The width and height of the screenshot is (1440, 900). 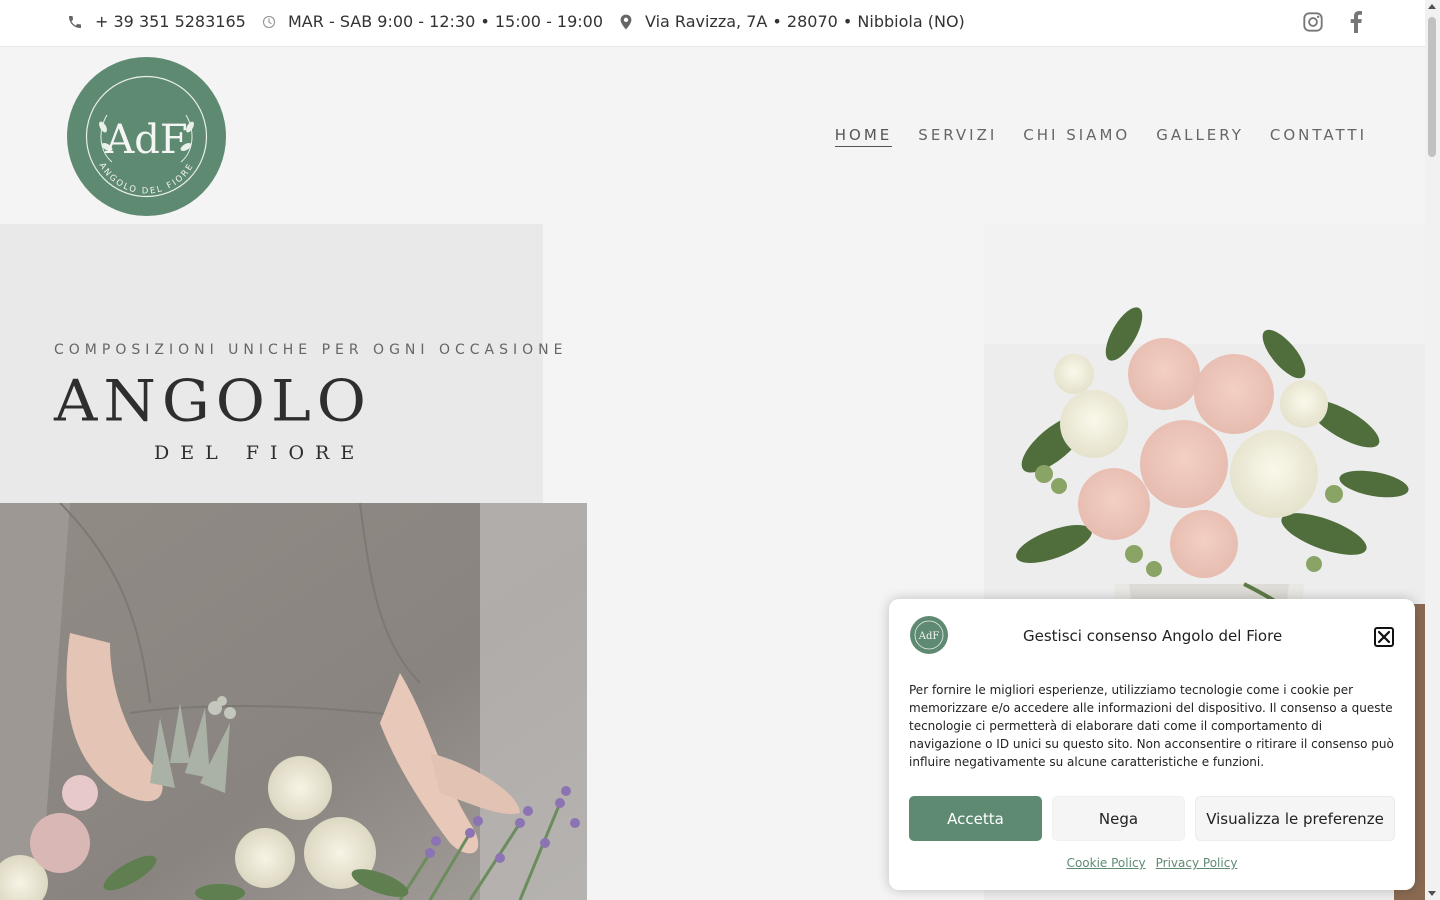 I want to click on logo-emblem: AdF ANGOLO DEL FIORE, so click(x=146, y=136).